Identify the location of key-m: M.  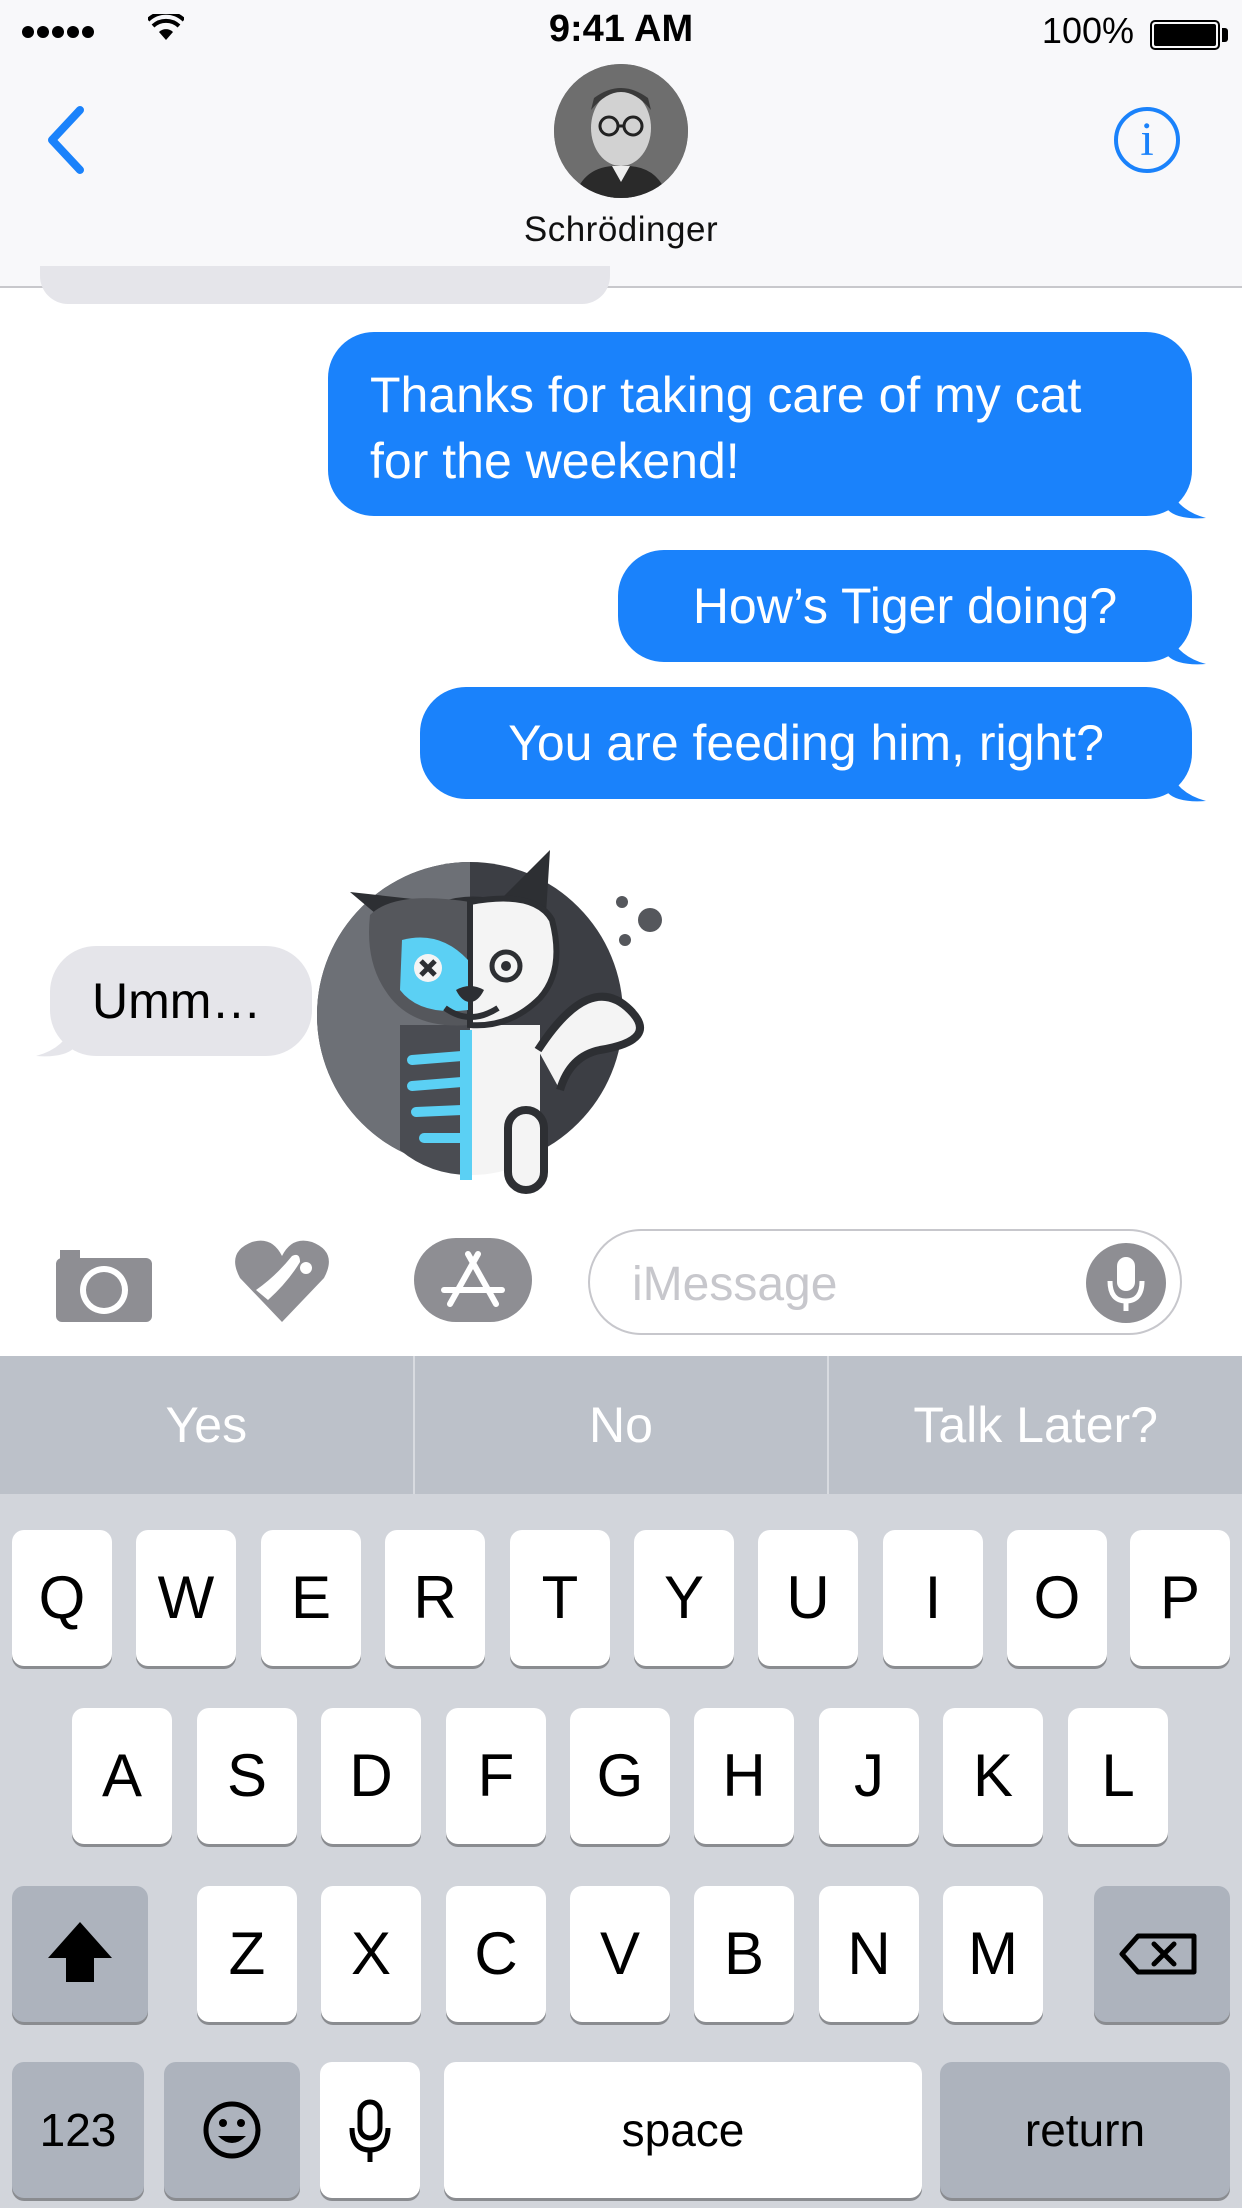
(993, 1954).